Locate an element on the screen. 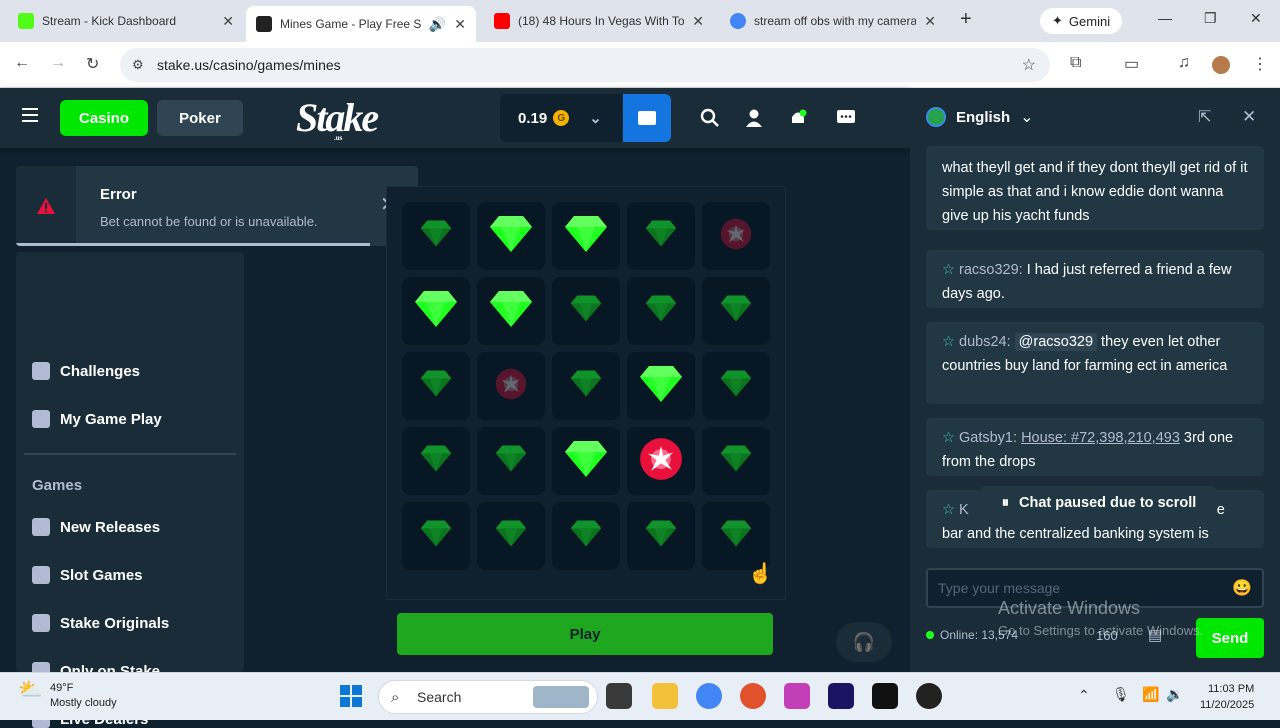 This screenshot has height=728, width=1280. premiere-icon is located at coordinates (841, 696).